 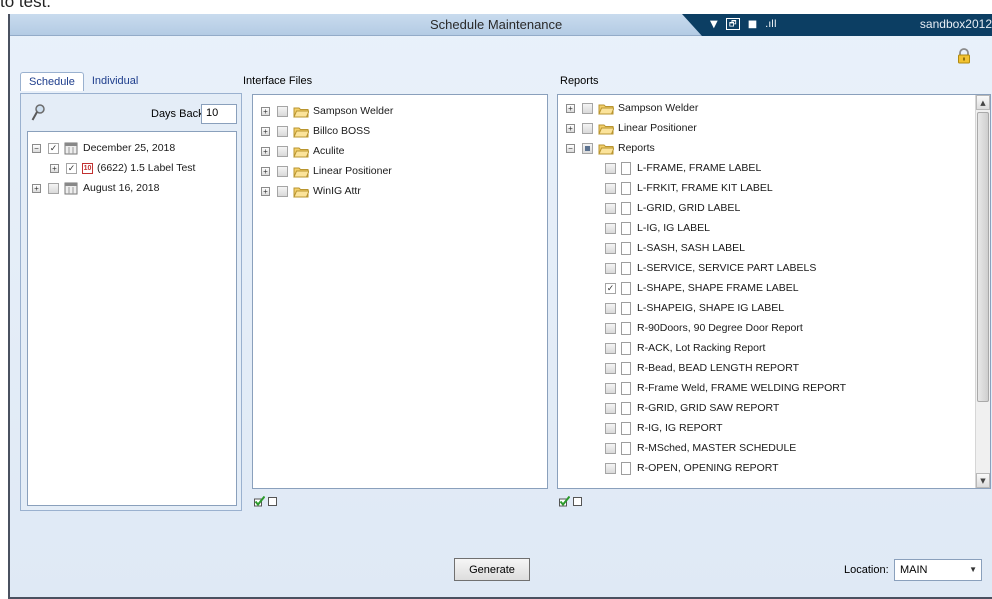 What do you see at coordinates (352, 171) in the screenshot?
I see `interface-item-label: Linear Positioner` at bounding box center [352, 171].